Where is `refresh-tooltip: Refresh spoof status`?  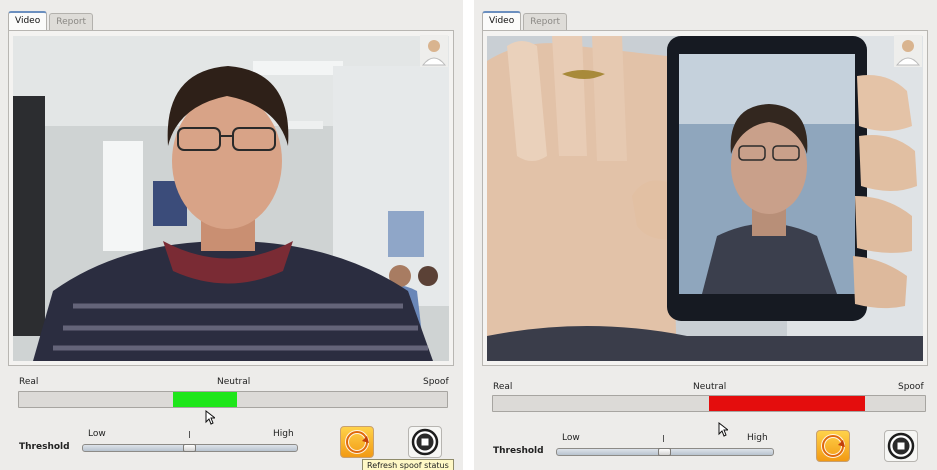
refresh-tooltip: Refresh spoof status is located at coordinates (408, 464).